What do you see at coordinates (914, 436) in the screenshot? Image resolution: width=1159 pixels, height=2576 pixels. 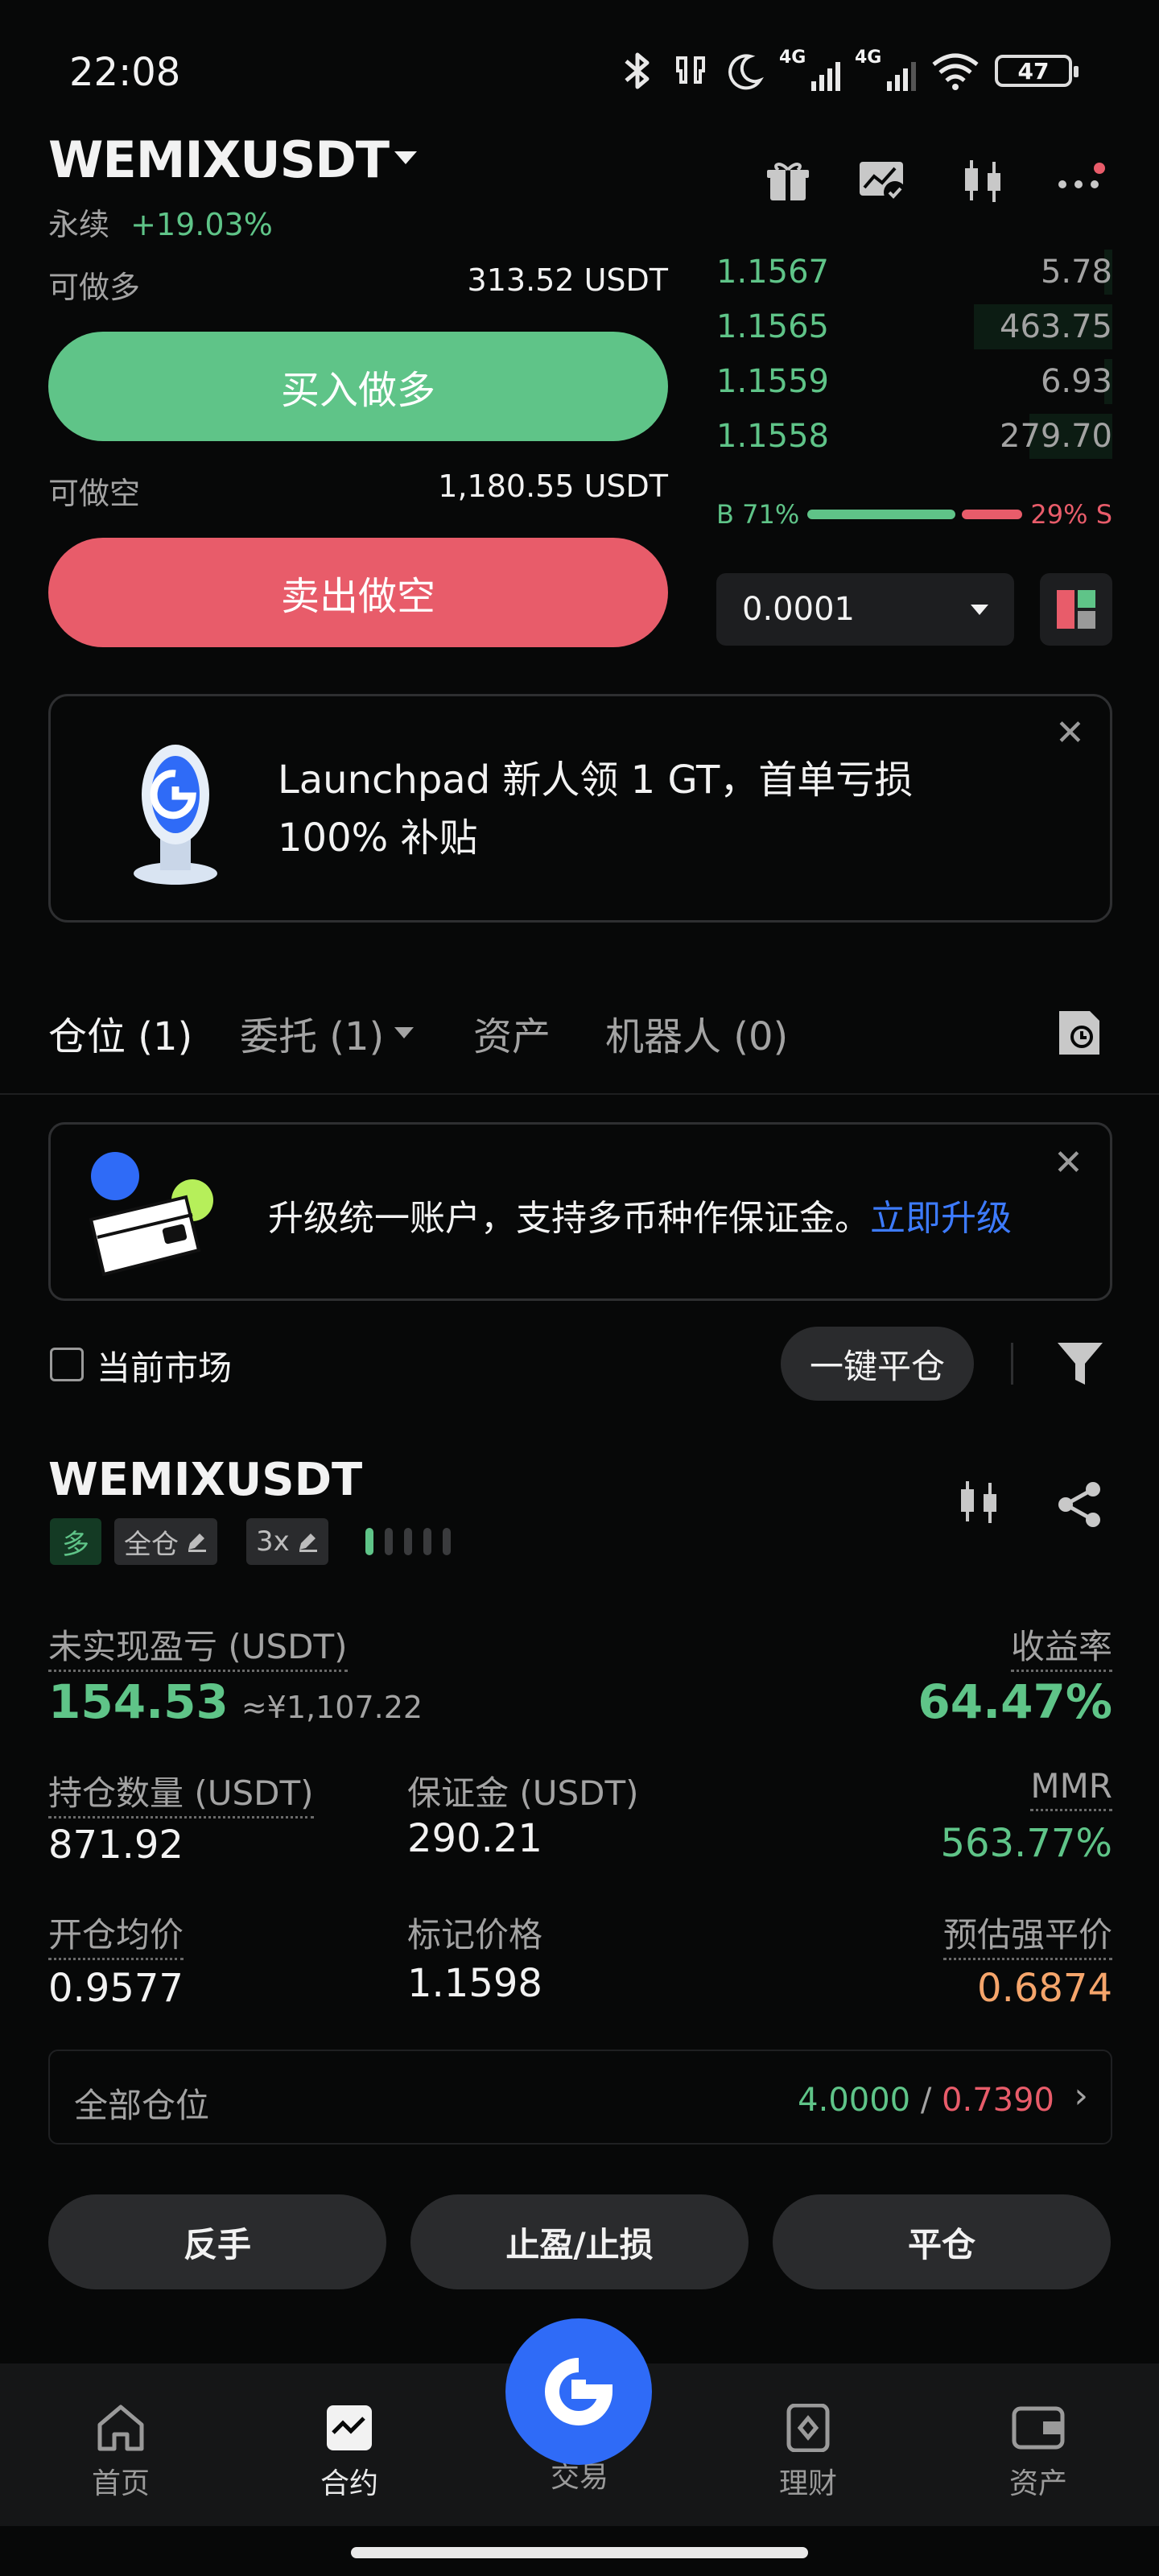 I see `orderbook-row: 1.1558 279.70` at bounding box center [914, 436].